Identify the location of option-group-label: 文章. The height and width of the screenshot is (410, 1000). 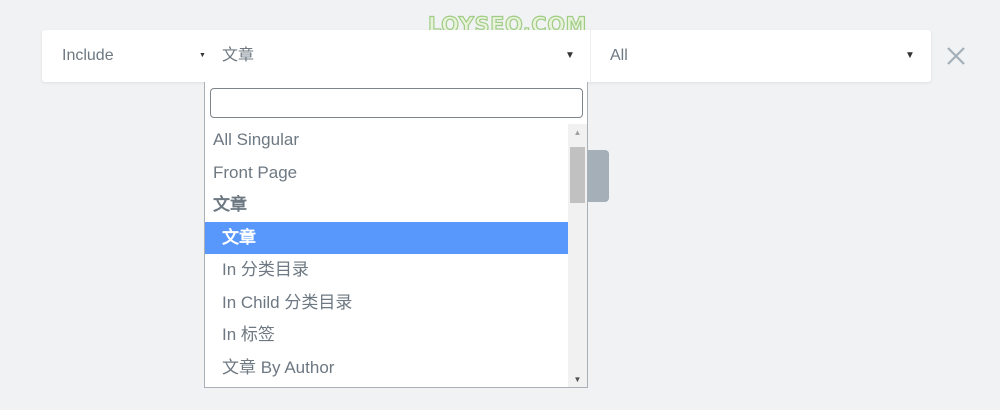
(230, 204).